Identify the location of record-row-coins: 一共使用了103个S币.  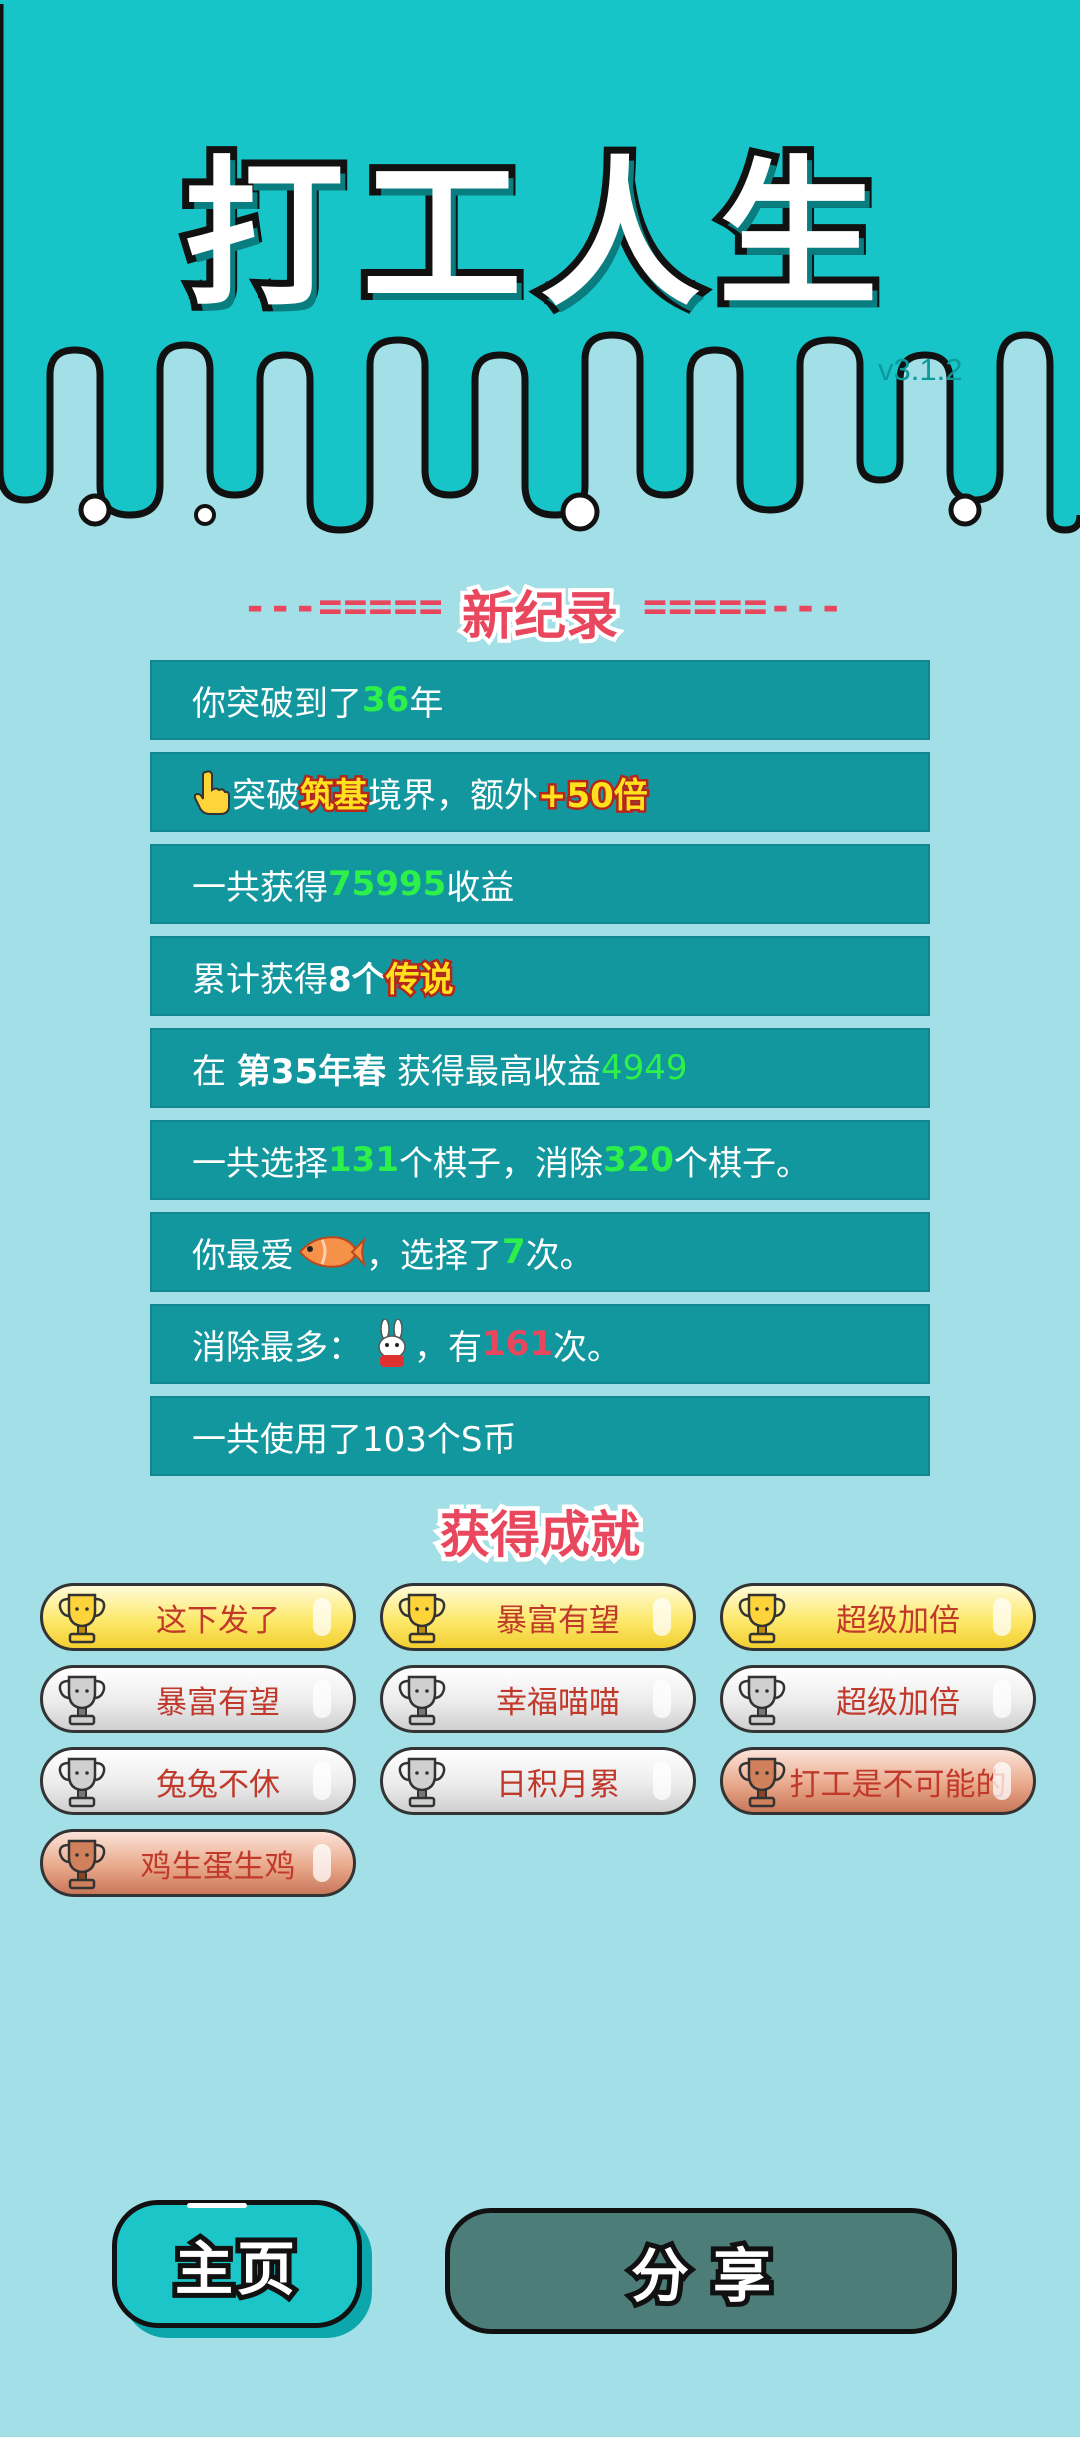
(540, 1436).